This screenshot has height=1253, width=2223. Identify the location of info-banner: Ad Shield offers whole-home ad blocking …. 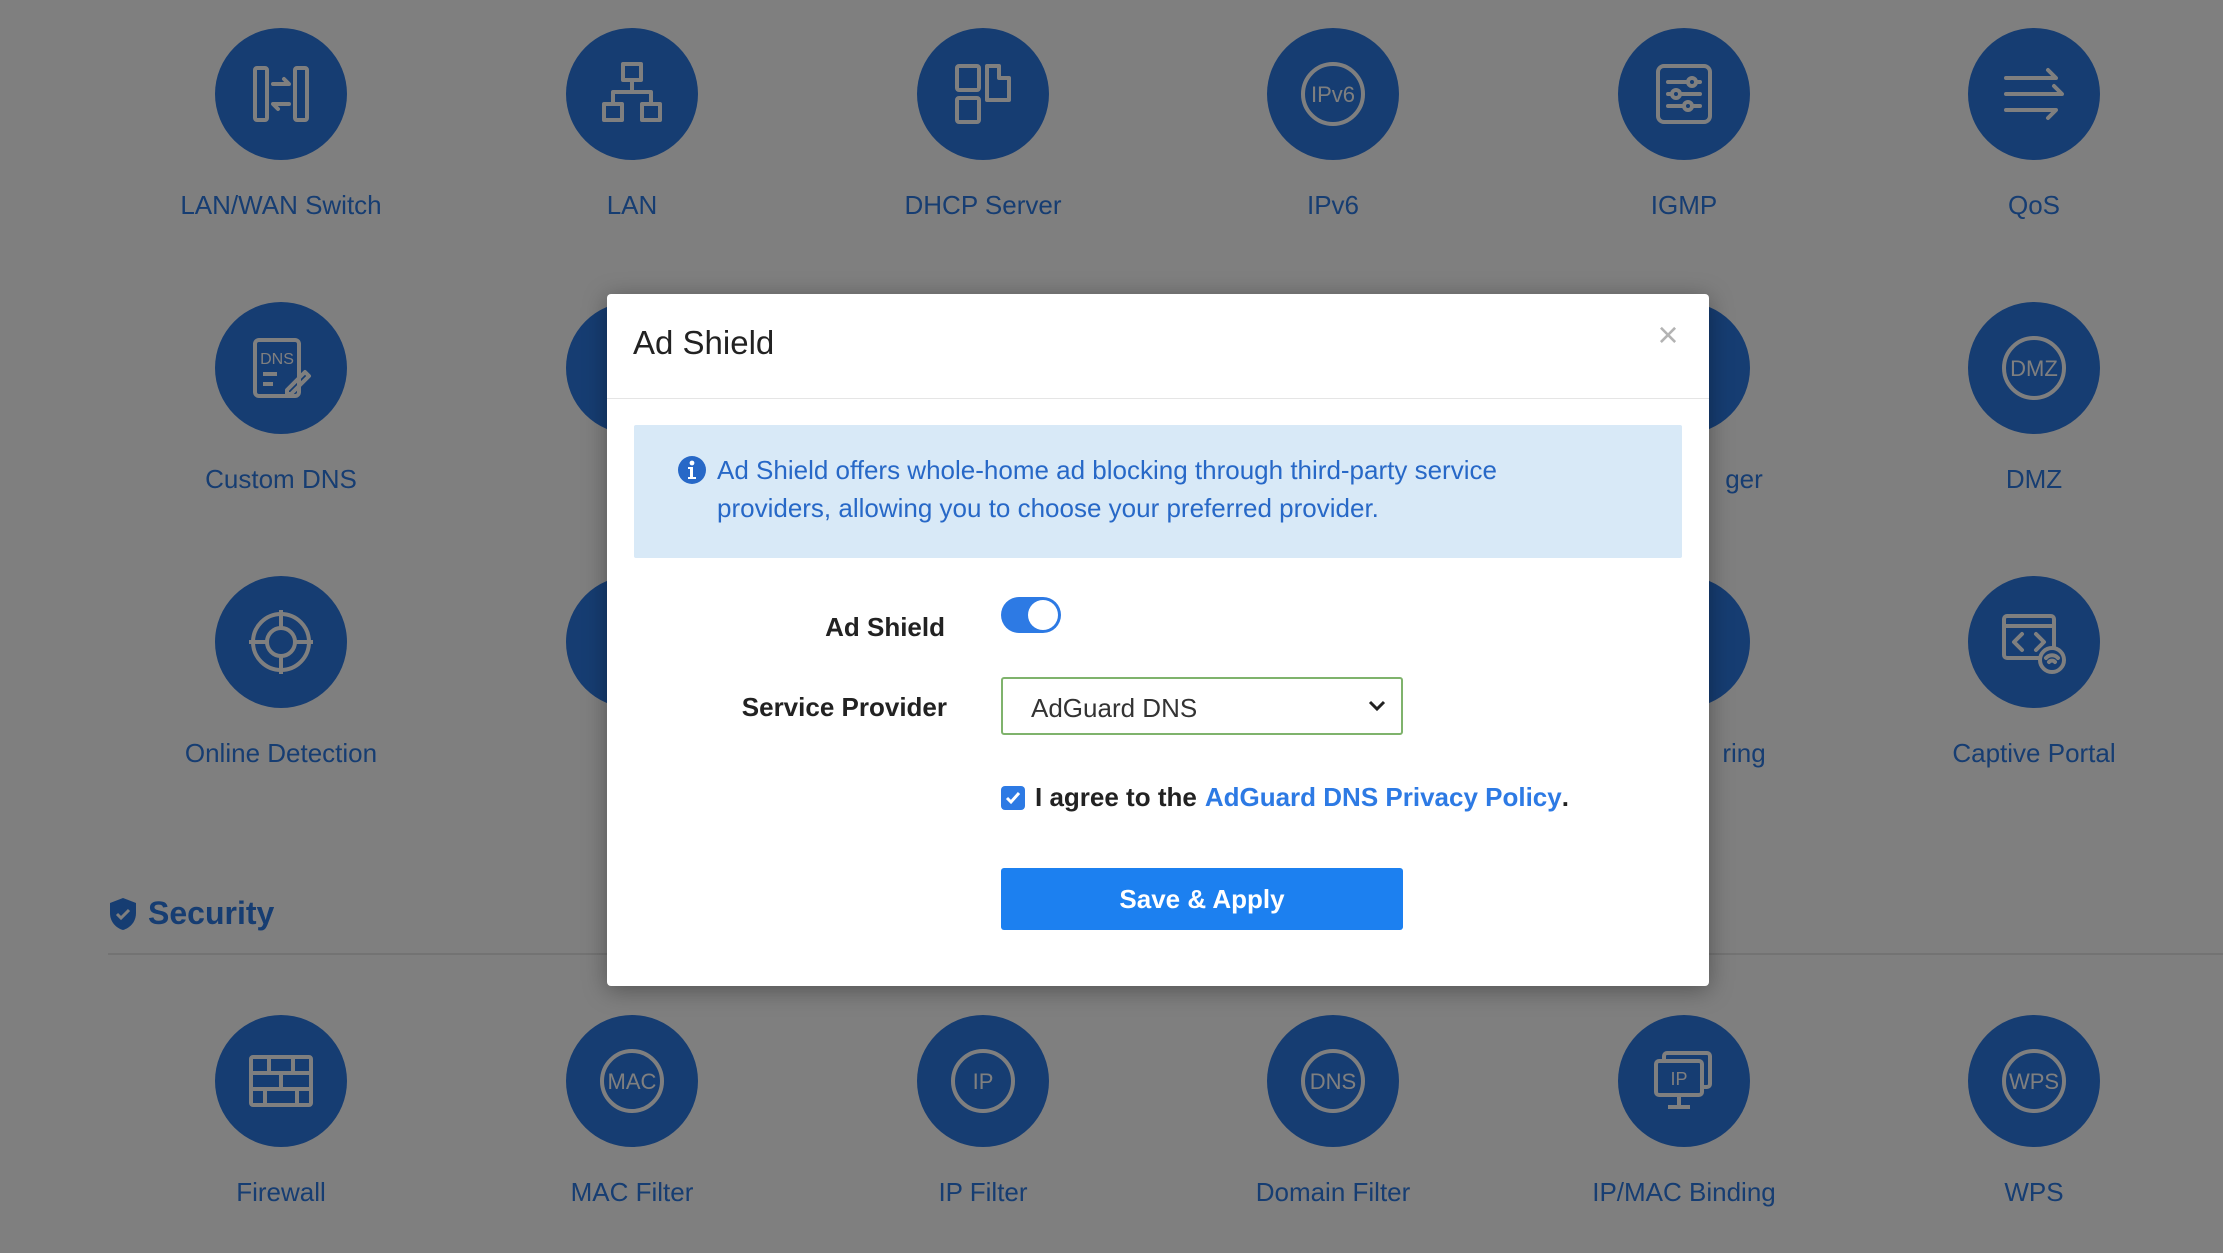
(1158, 491).